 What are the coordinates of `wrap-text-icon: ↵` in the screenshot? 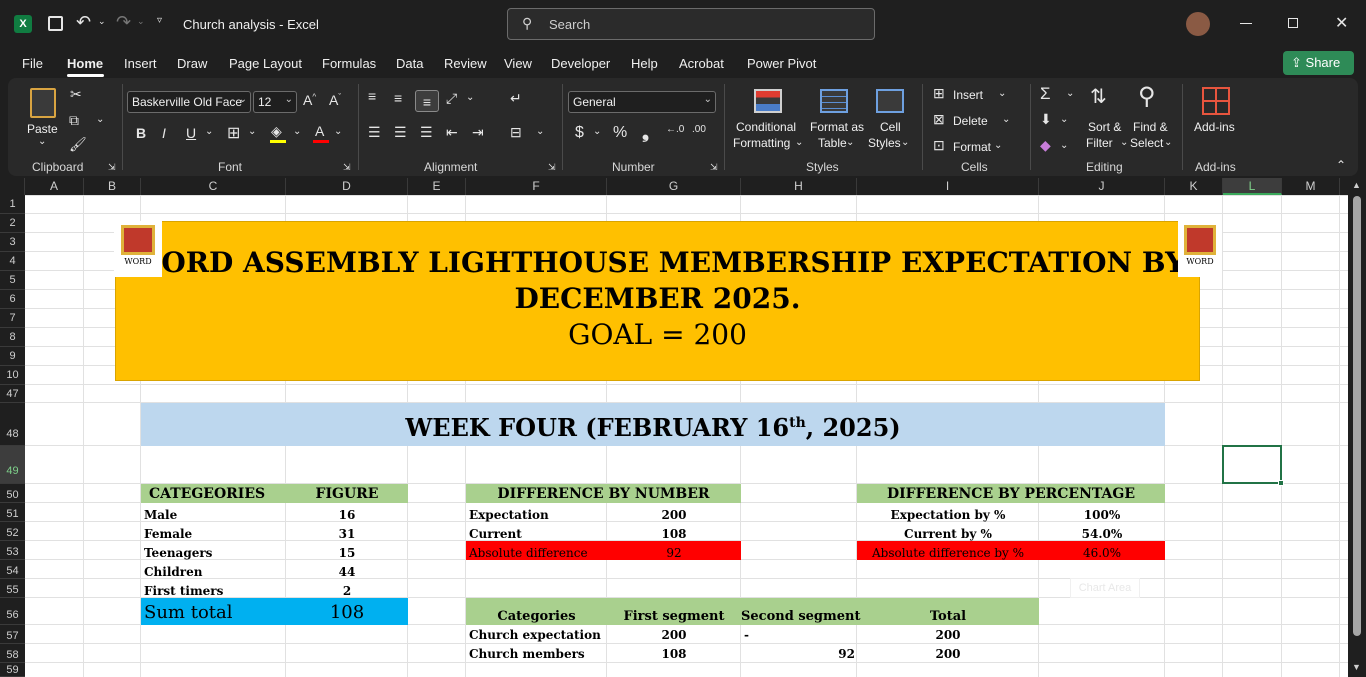 It's located at (516, 98).